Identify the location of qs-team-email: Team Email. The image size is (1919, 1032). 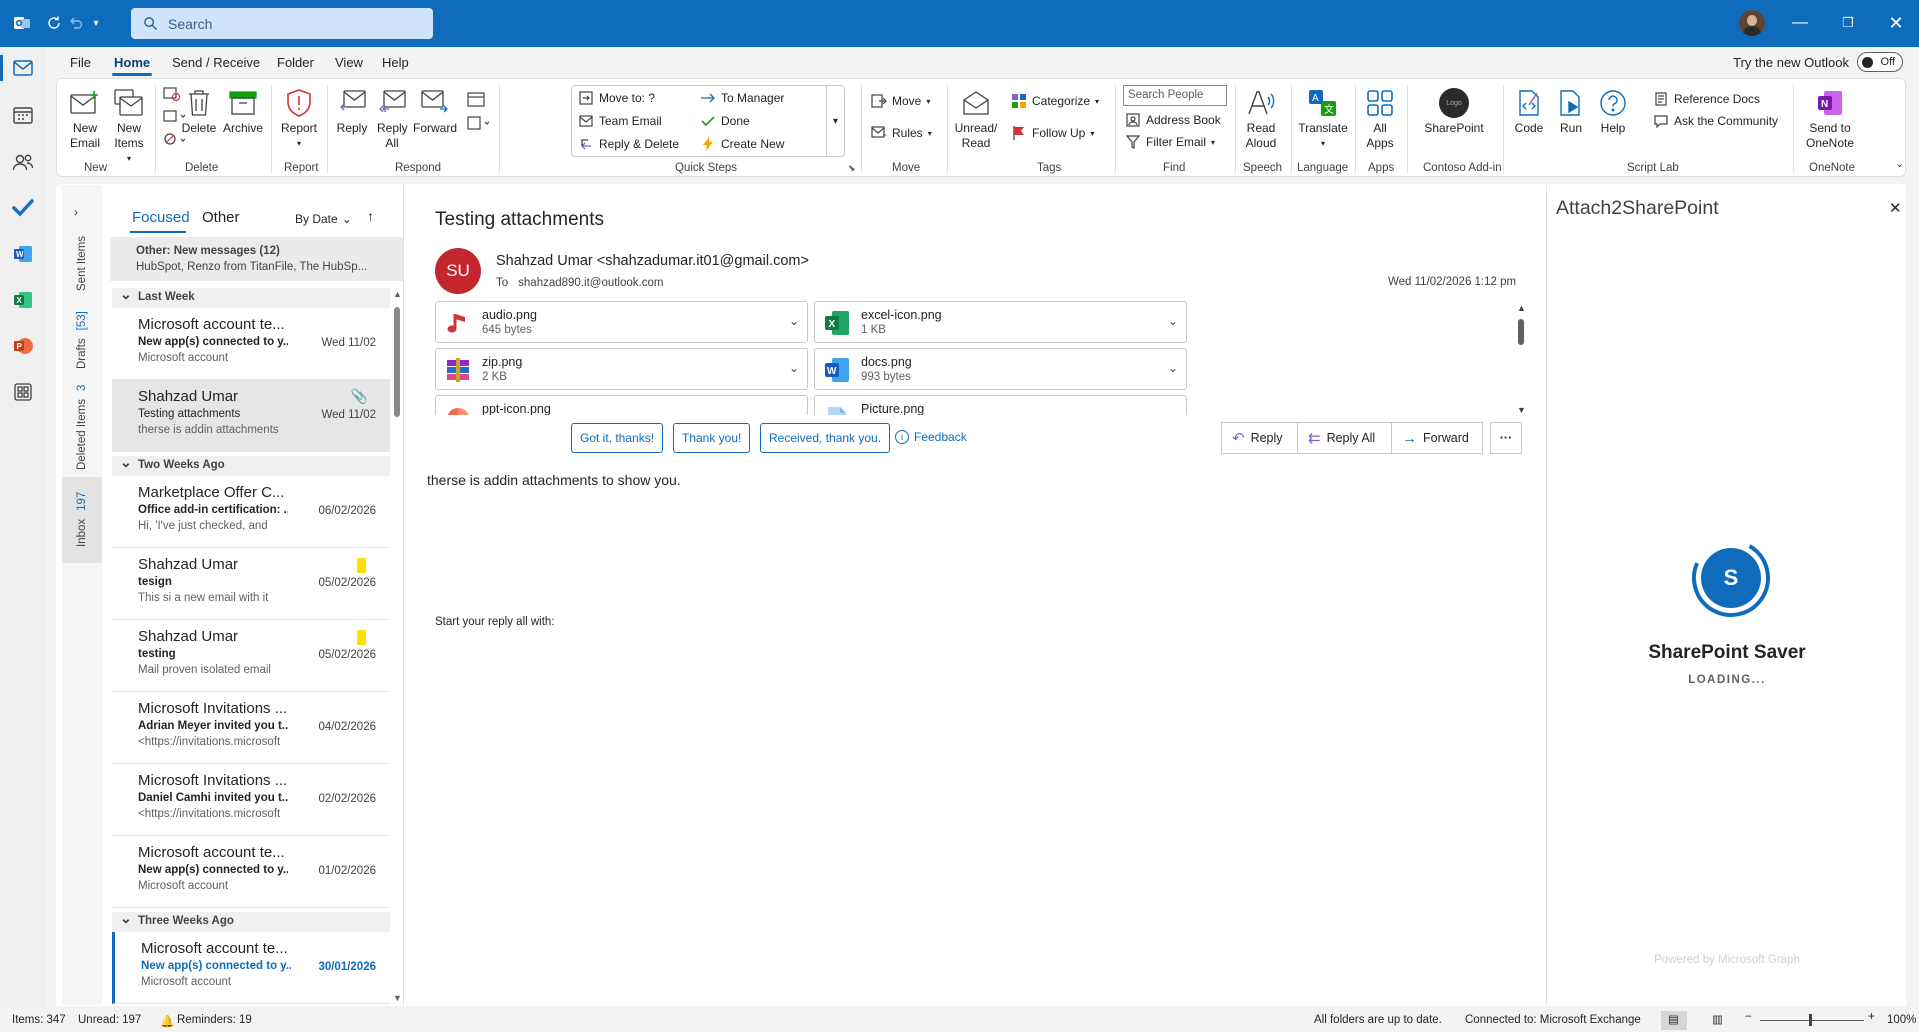
(620, 121).